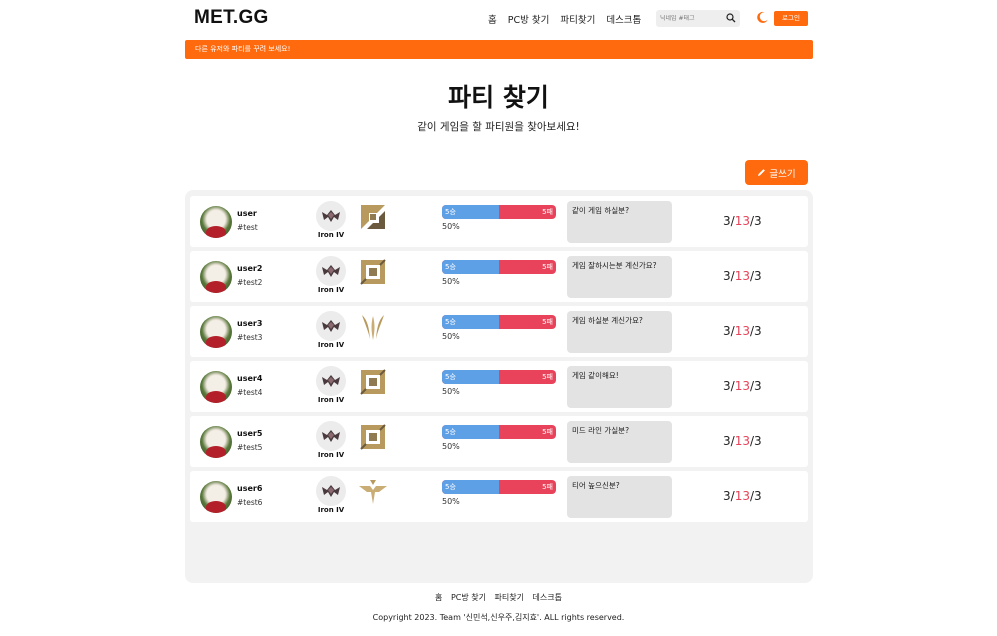  I want to click on party-memo: 같이 게임 하실분?, so click(619, 222).